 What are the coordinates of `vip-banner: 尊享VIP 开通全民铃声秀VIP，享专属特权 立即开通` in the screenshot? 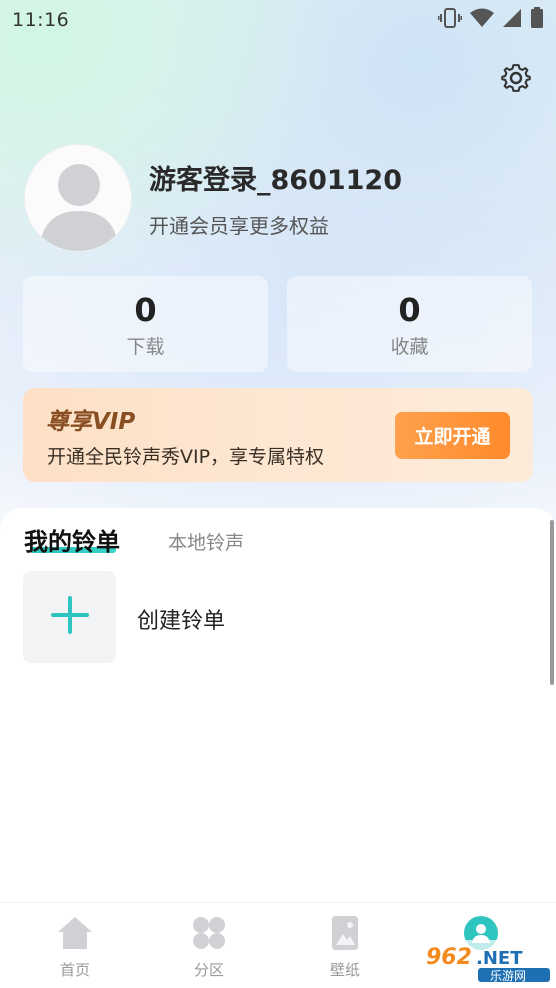 It's located at (278, 435).